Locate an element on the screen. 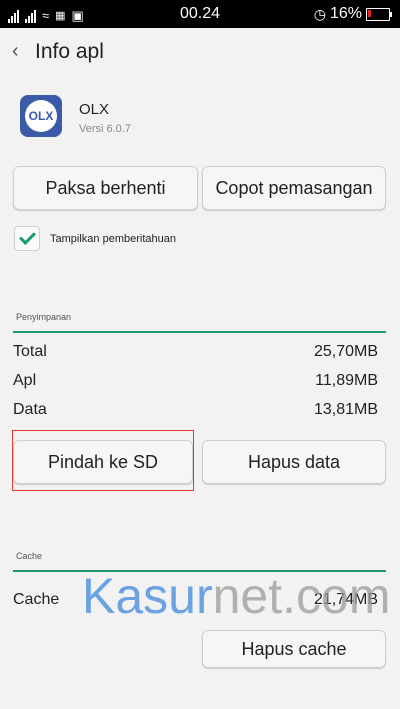  storage-row-value: 13,81MB is located at coordinates (345, 409).